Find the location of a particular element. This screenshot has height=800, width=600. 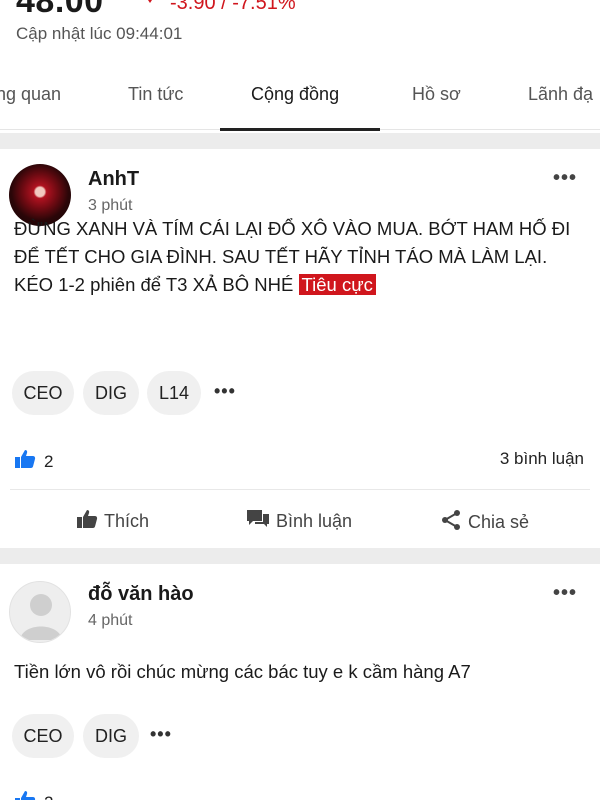

post-author: AnhT is located at coordinates (113, 179).